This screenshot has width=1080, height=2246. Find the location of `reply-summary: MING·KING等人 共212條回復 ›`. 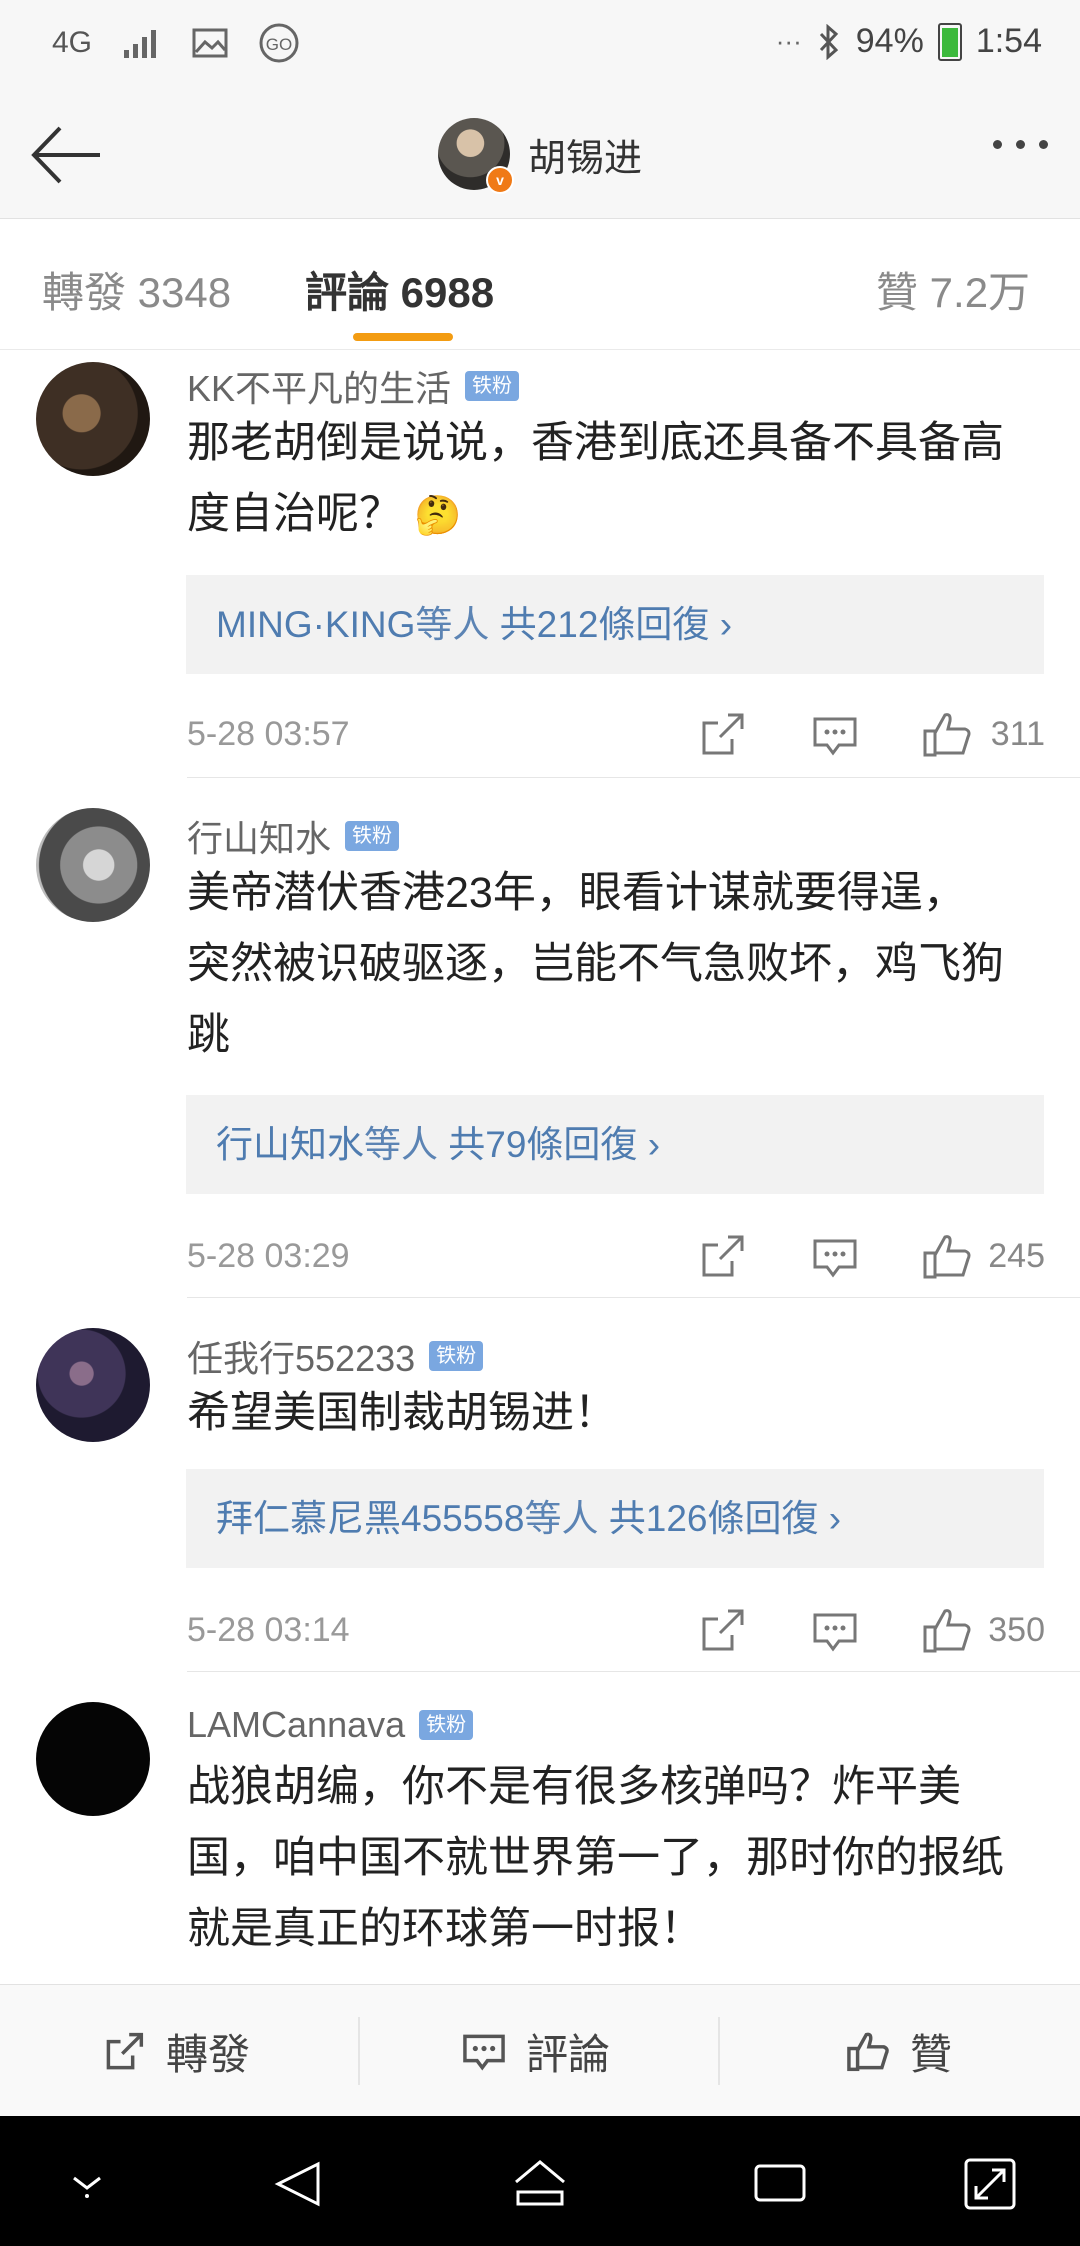

reply-summary: MING·KING等人 共212條回復 › is located at coordinates (615, 624).